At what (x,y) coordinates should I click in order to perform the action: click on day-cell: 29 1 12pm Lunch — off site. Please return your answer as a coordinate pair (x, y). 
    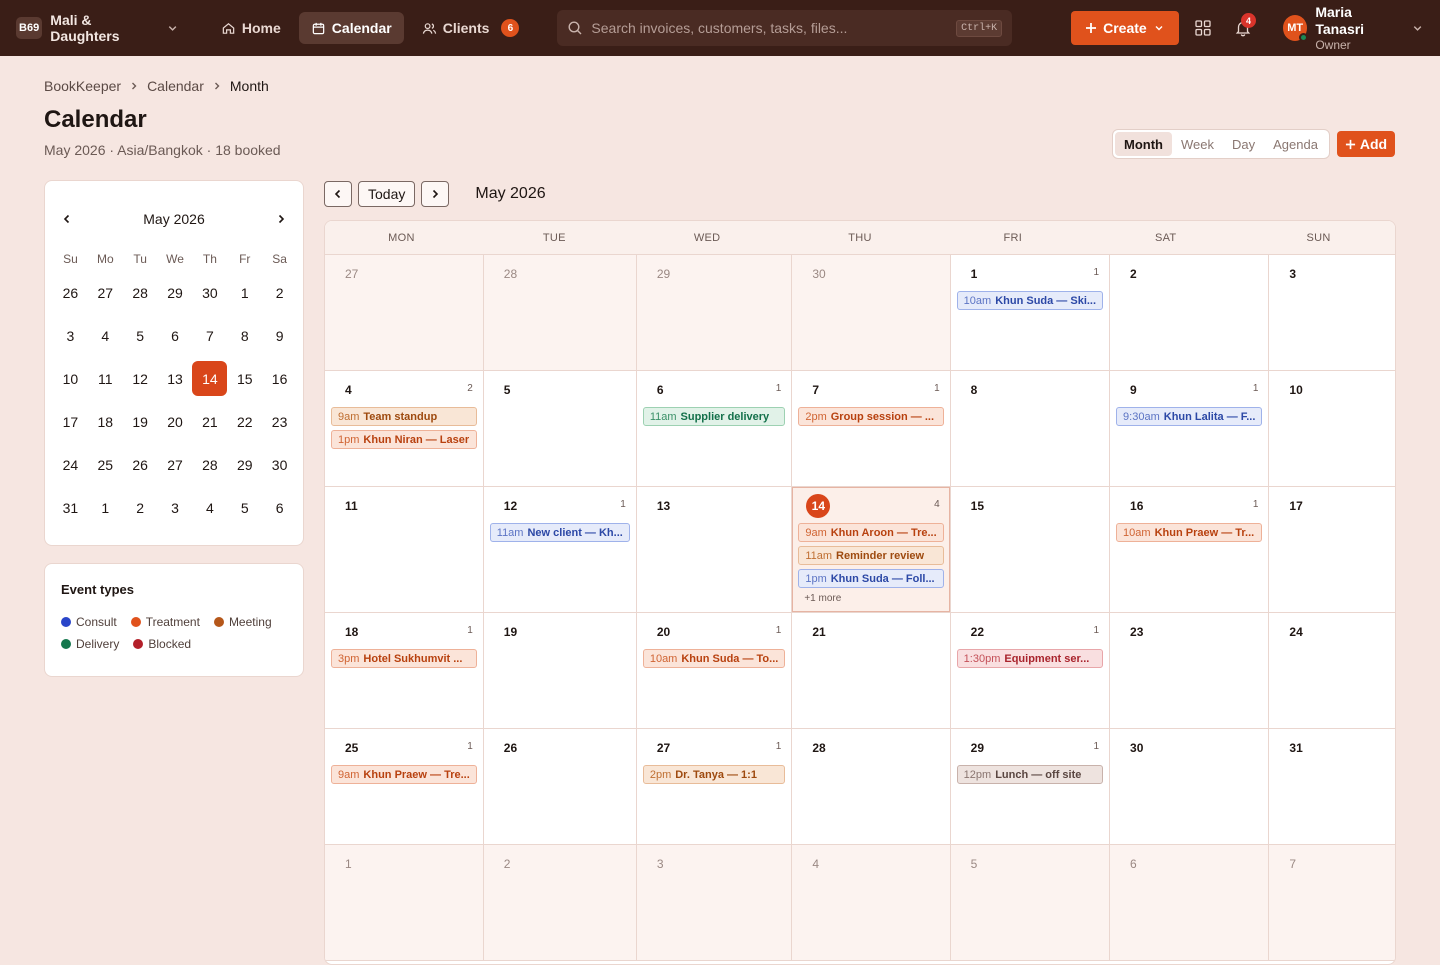
    Looking at the image, I should click on (1030, 787).